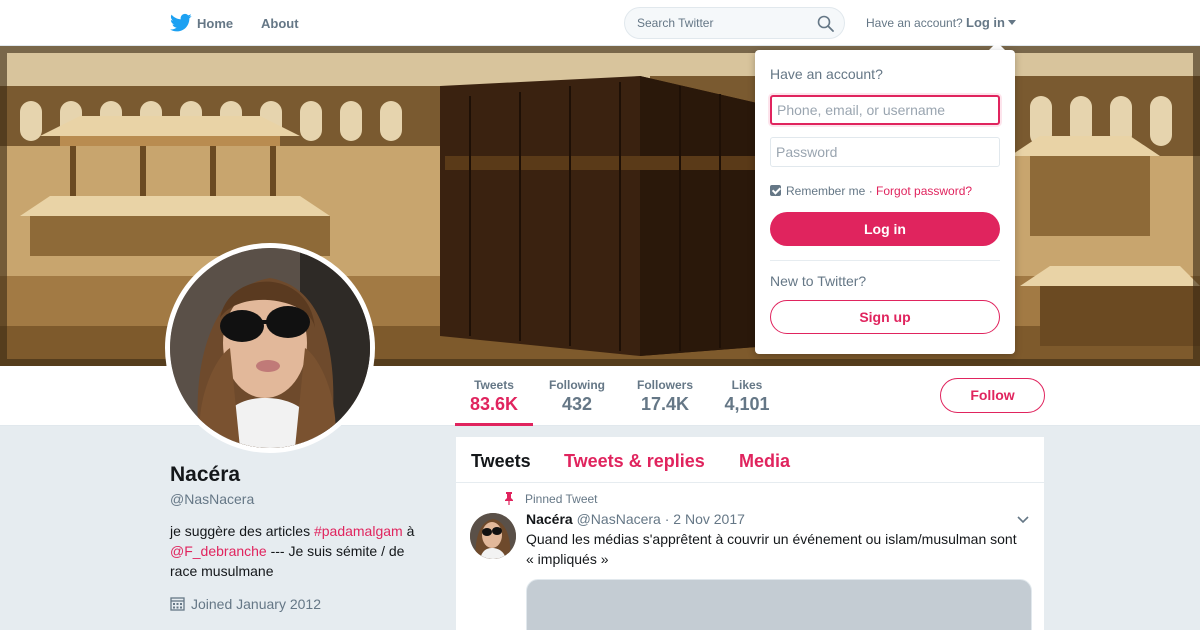 This screenshot has height=630, width=1200. What do you see at coordinates (914, 23) in the screenshot?
I see `have-account-label: Have an account?` at bounding box center [914, 23].